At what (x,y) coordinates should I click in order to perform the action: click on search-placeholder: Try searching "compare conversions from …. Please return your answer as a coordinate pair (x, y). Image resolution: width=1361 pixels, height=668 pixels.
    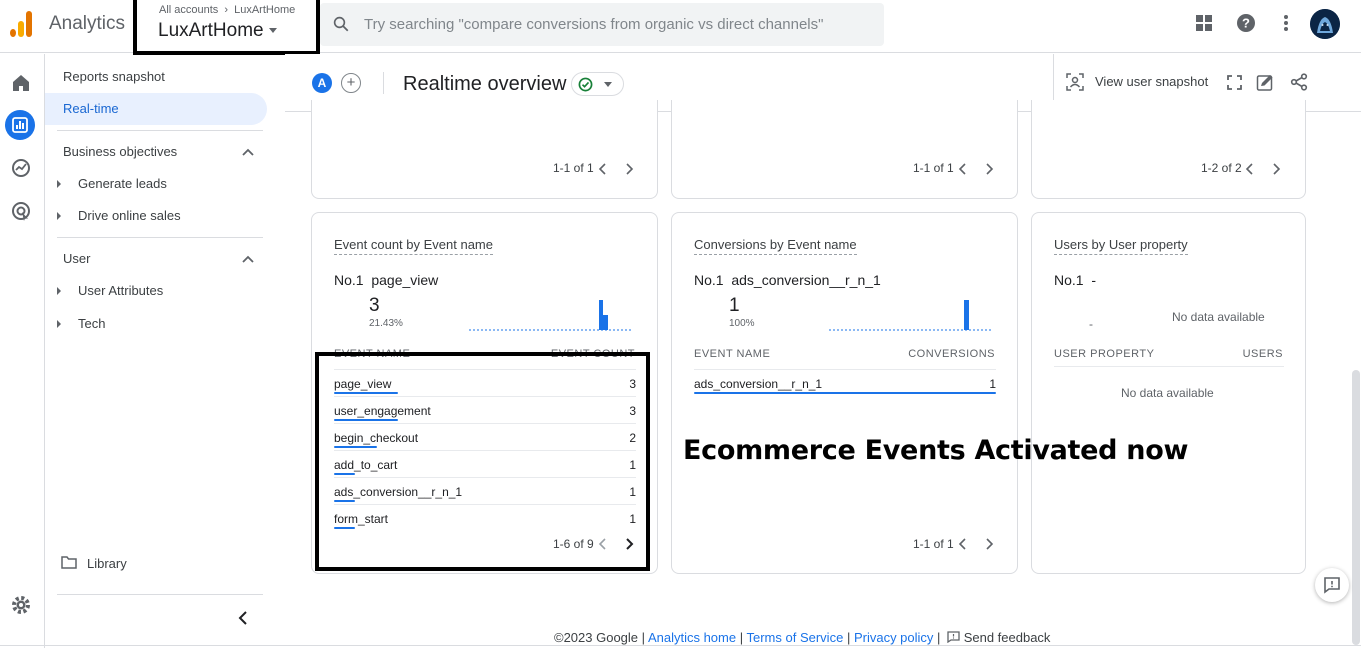
    Looking at the image, I should click on (594, 24).